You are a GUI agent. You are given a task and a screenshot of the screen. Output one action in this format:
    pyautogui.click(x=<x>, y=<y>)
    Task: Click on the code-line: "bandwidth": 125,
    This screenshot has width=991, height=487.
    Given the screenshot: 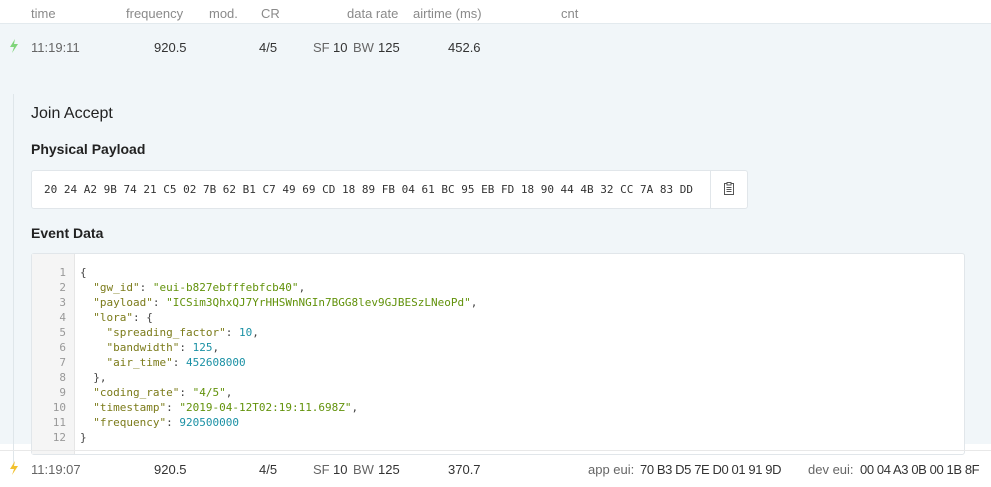 What is the action you would take?
    pyautogui.click(x=163, y=347)
    